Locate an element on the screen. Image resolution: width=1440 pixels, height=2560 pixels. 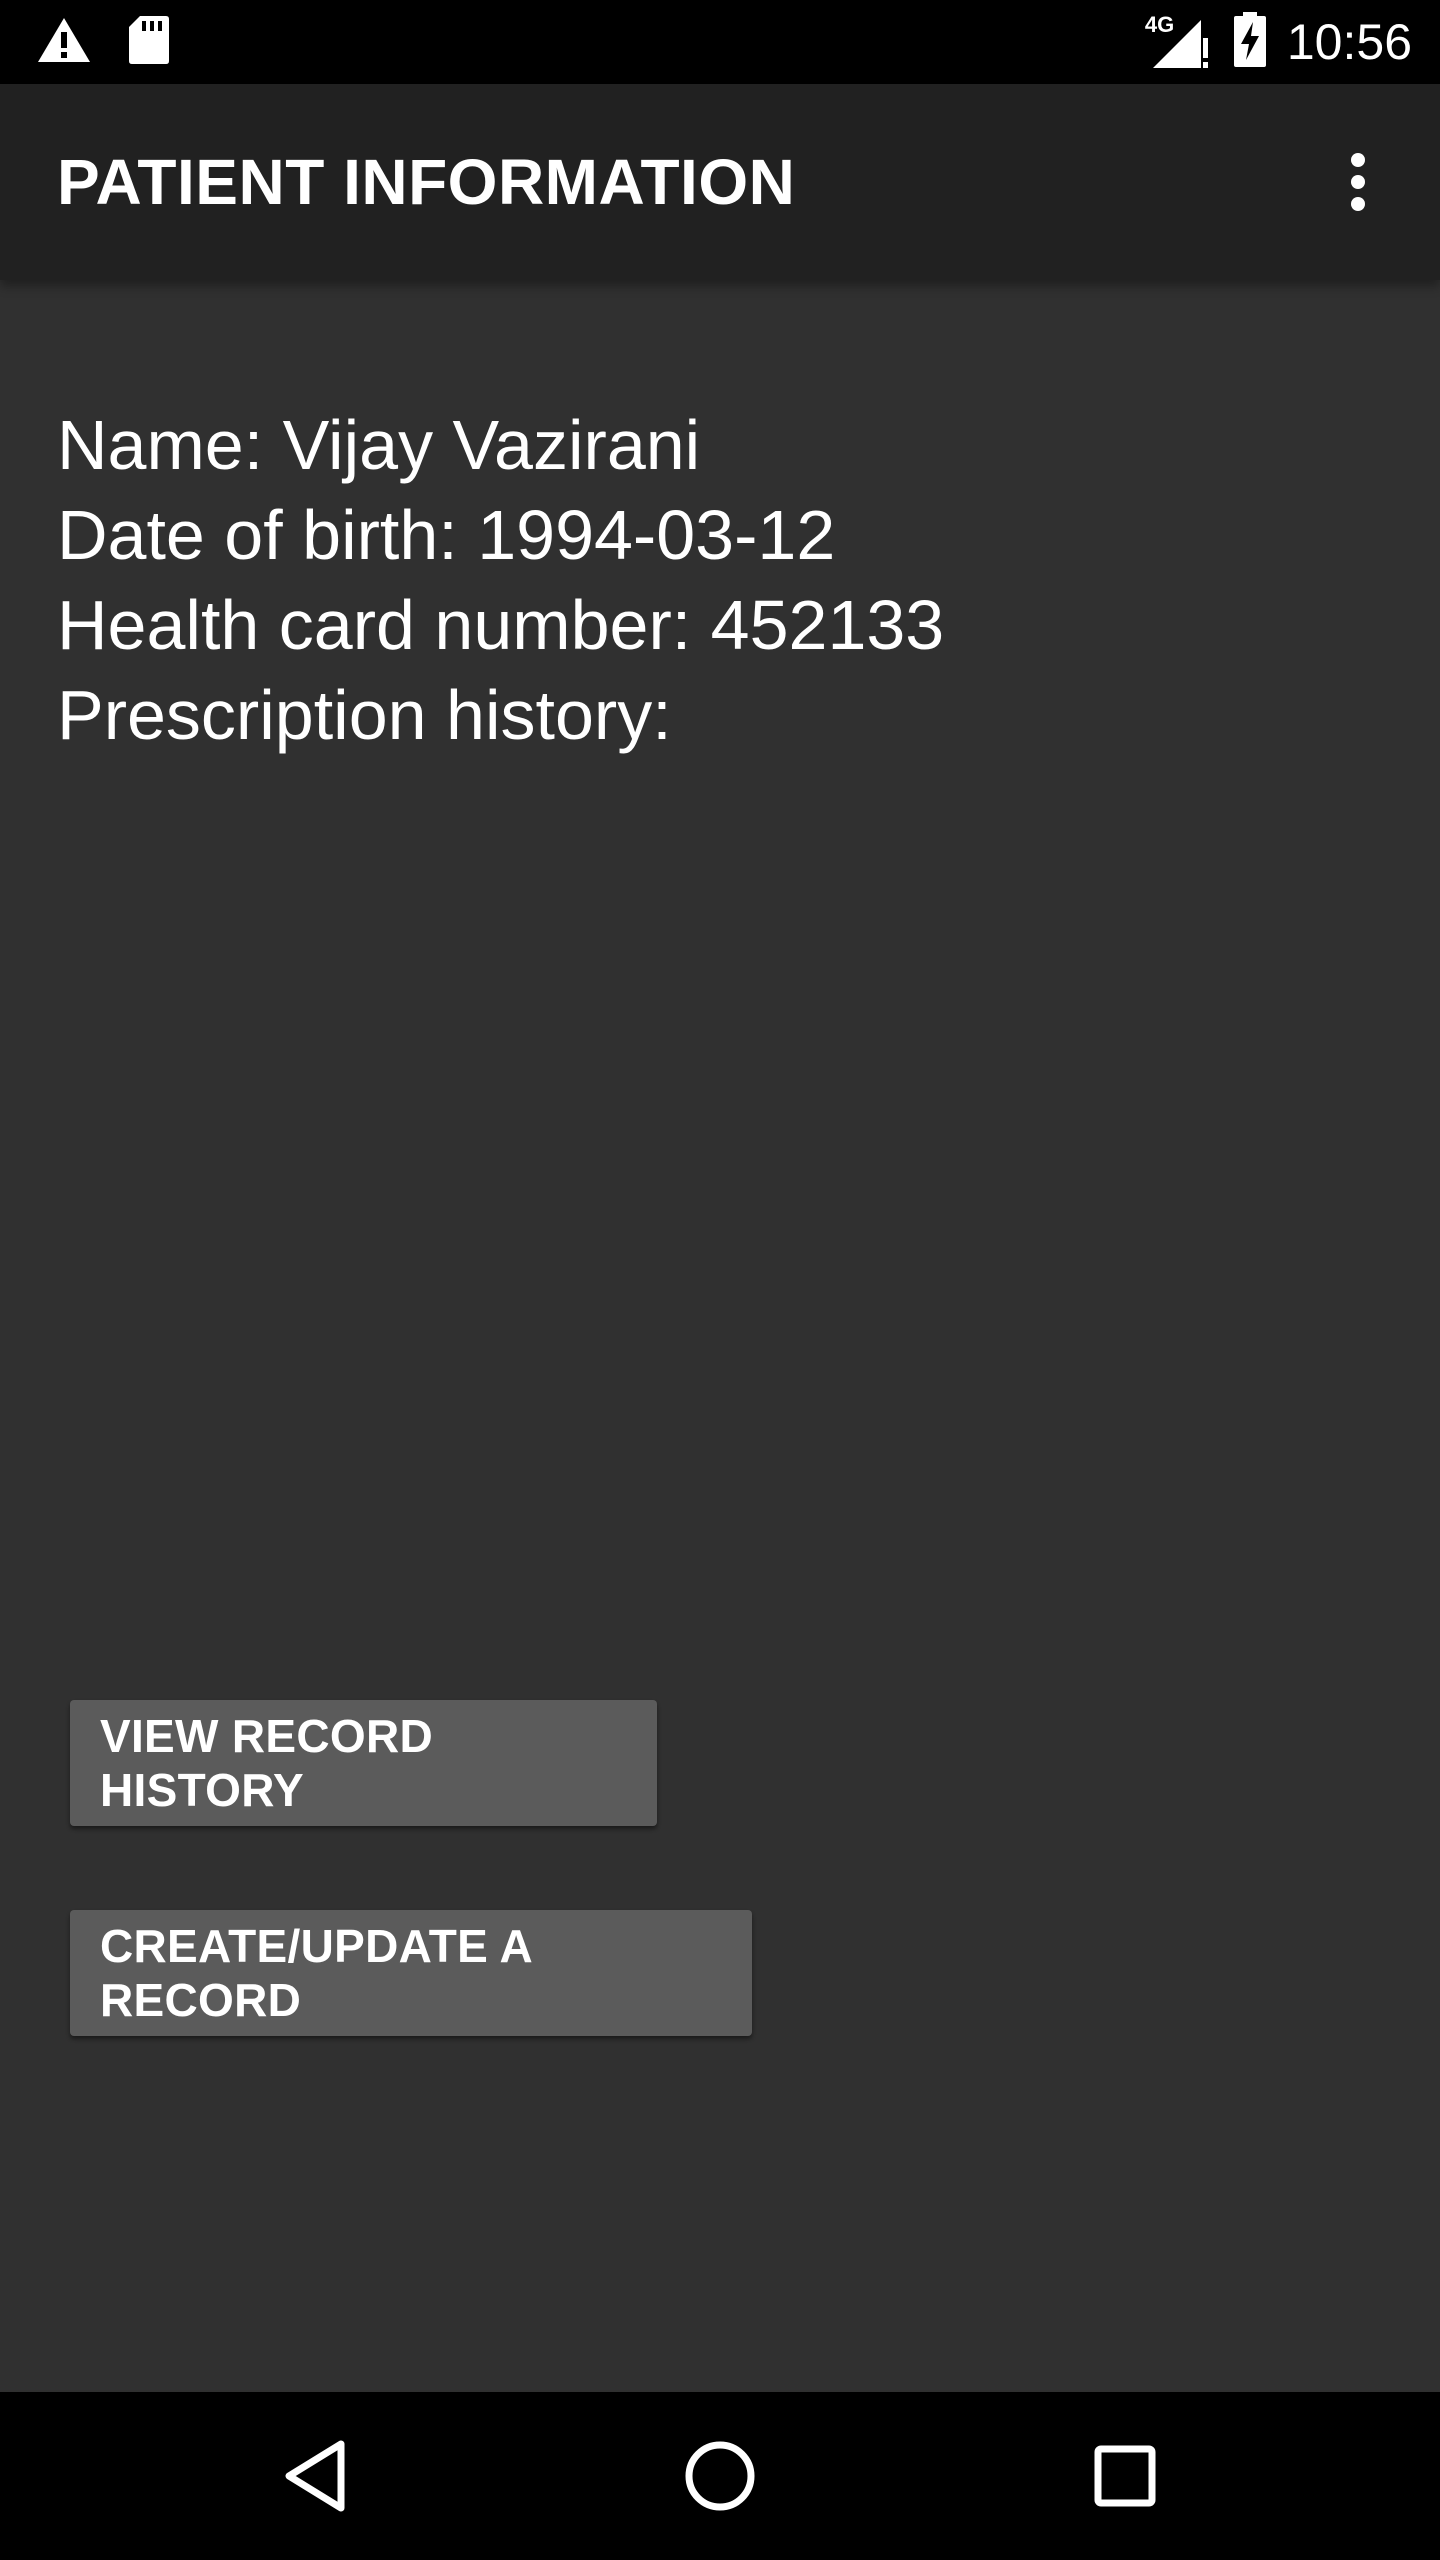
status-time: 10:56 is located at coordinates (1349, 42).